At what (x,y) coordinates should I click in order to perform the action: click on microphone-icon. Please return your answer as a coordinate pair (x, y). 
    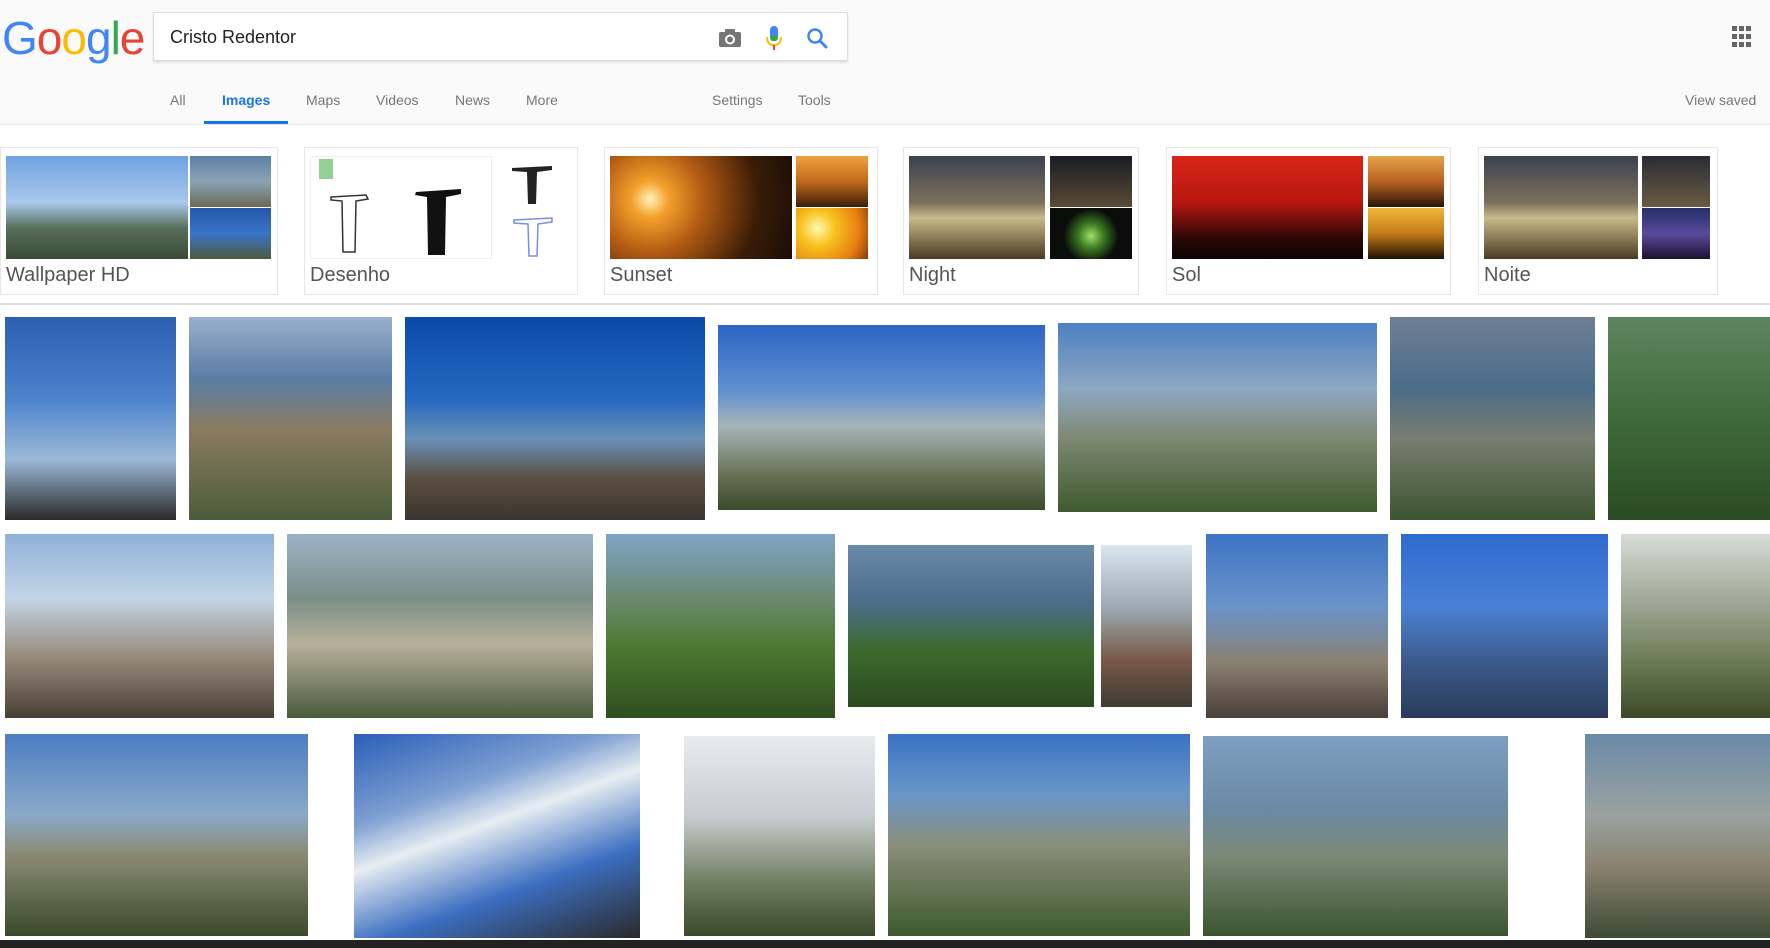
    Looking at the image, I should click on (774, 38).